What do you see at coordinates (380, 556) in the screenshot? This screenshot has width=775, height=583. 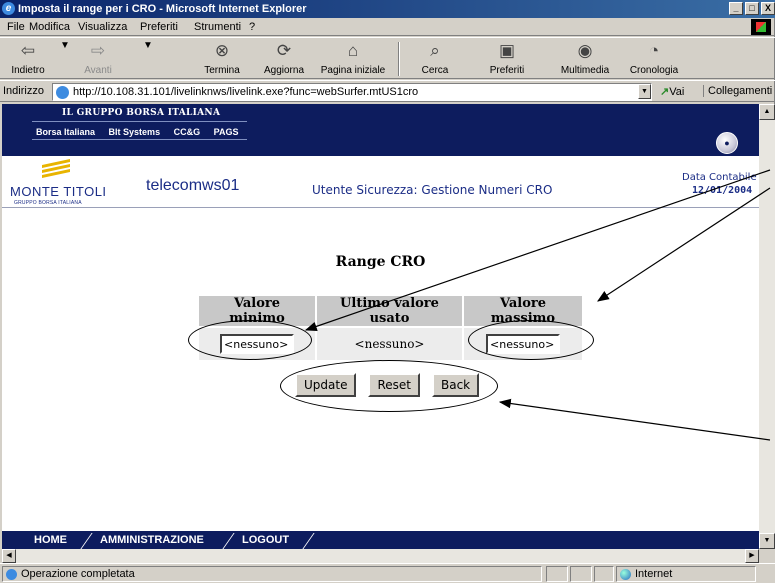 I see `horizontal-scrollbar: ◀ ▶` at bounding box center [380, 556].